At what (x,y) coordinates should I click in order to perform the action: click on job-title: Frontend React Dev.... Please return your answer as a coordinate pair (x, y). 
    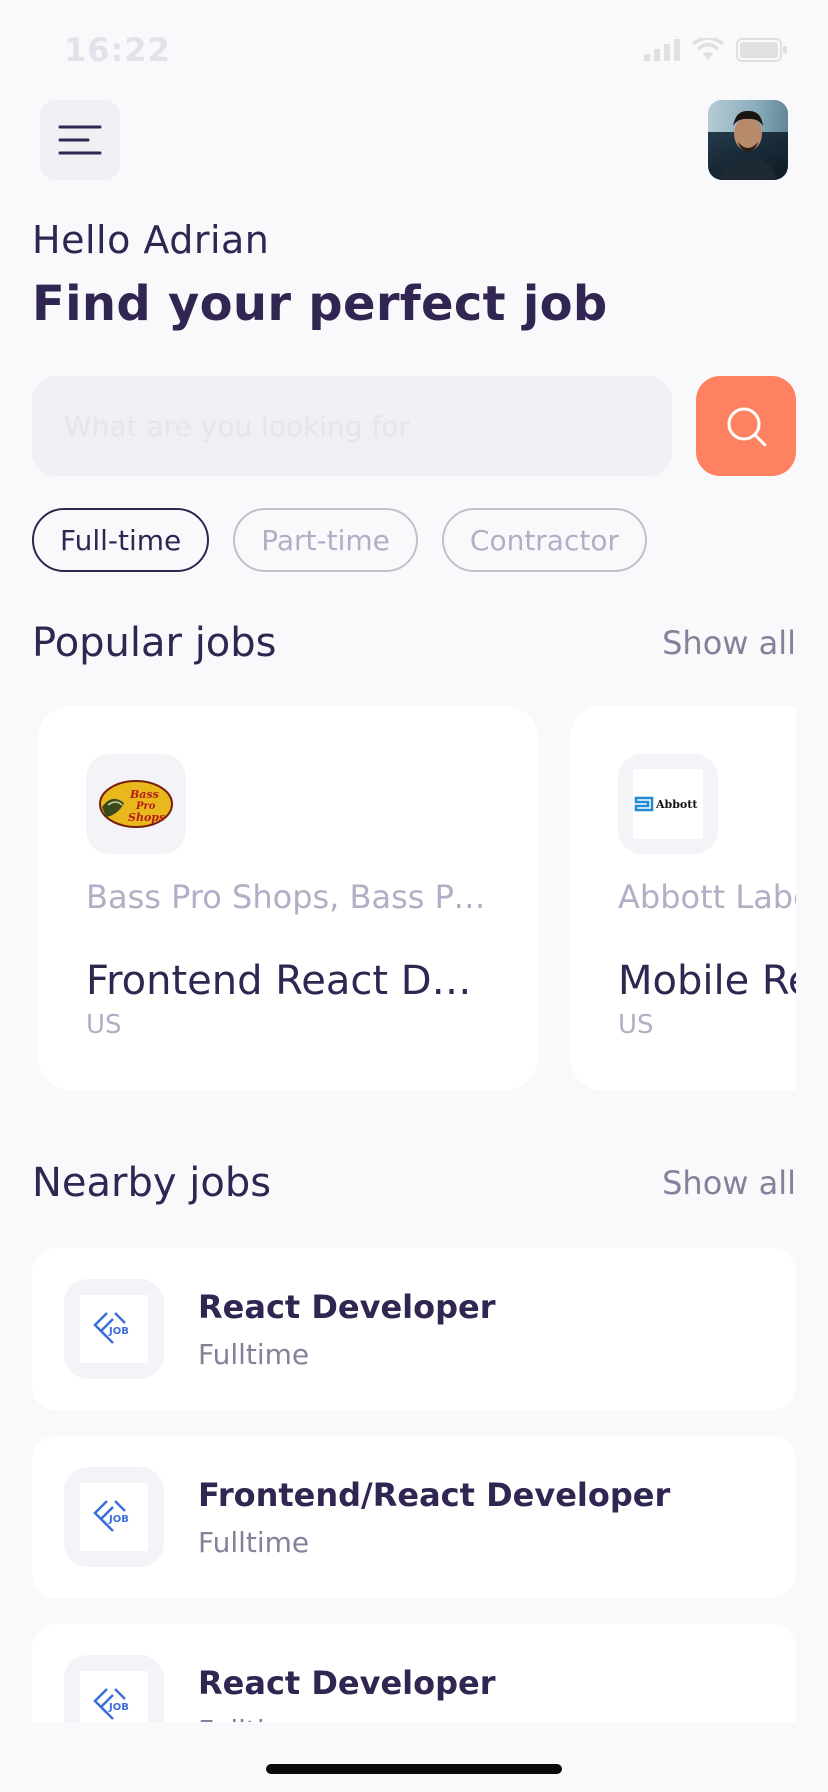
    Looking at the image, I should click on (288, 981).